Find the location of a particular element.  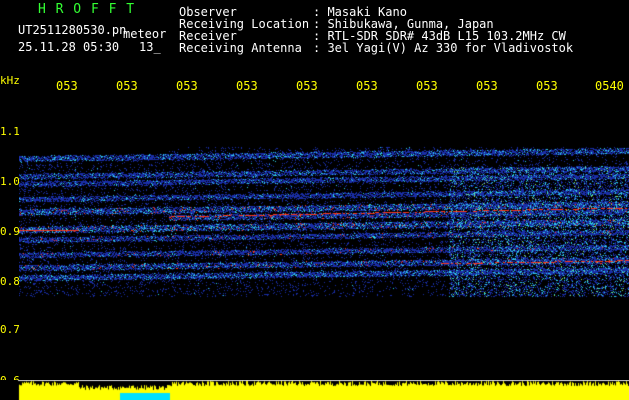

x-tick-7: 053 is located at coordinates (427, 86).